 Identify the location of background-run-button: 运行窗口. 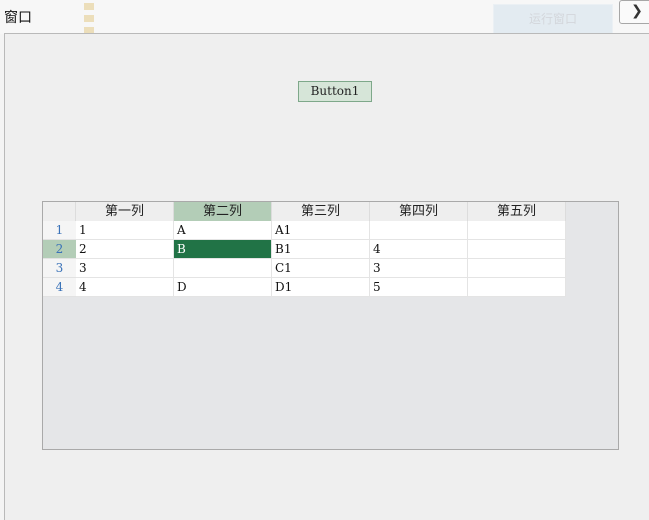
(553, 19).